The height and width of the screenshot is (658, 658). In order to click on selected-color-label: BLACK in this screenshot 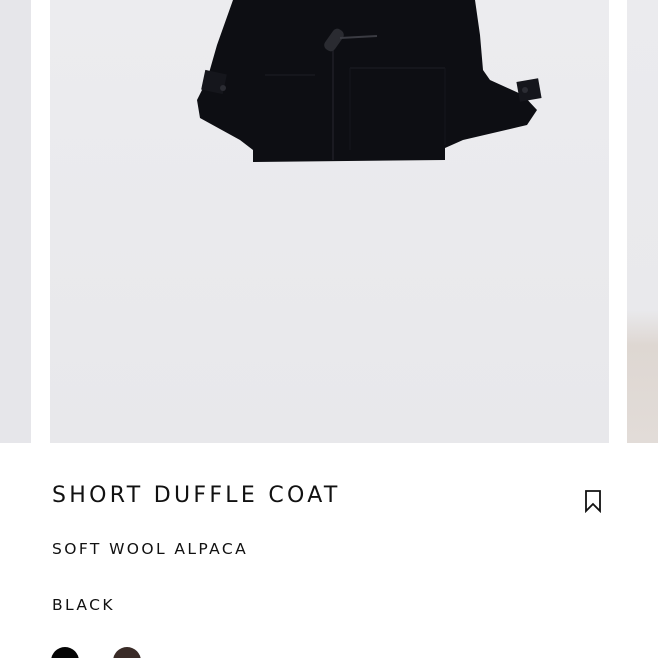, I will do `click(83, 605)`.